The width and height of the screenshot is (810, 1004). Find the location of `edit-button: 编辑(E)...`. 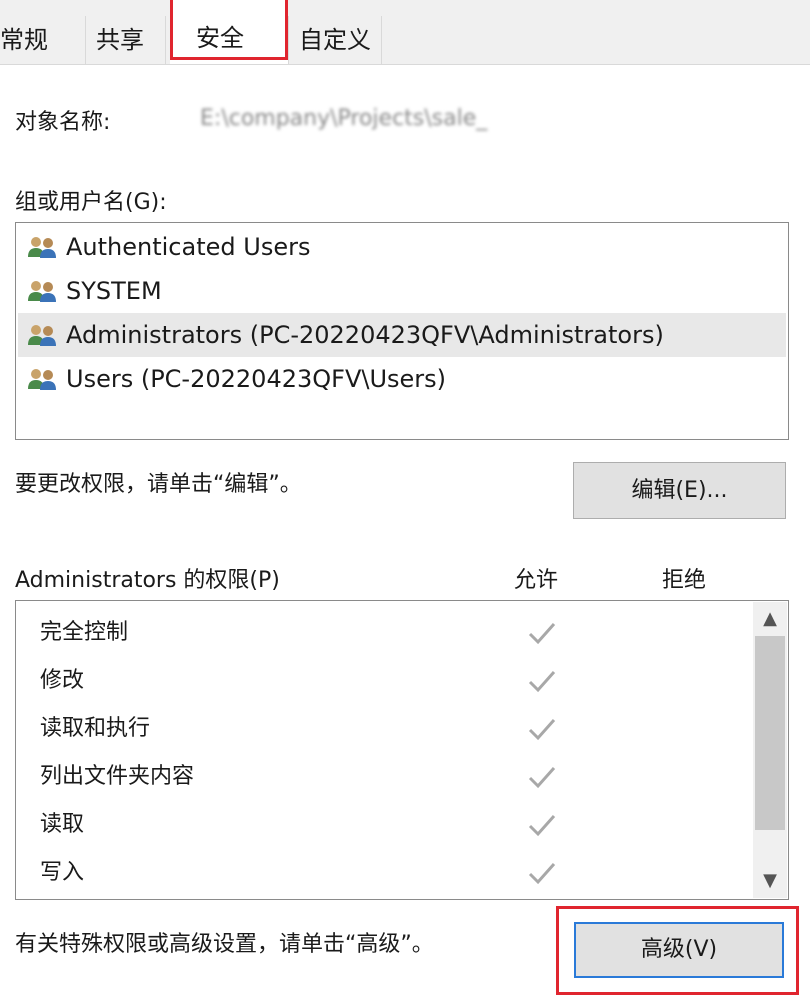

edit-button: 编辑(E)... is located at coordinates (679, 490).